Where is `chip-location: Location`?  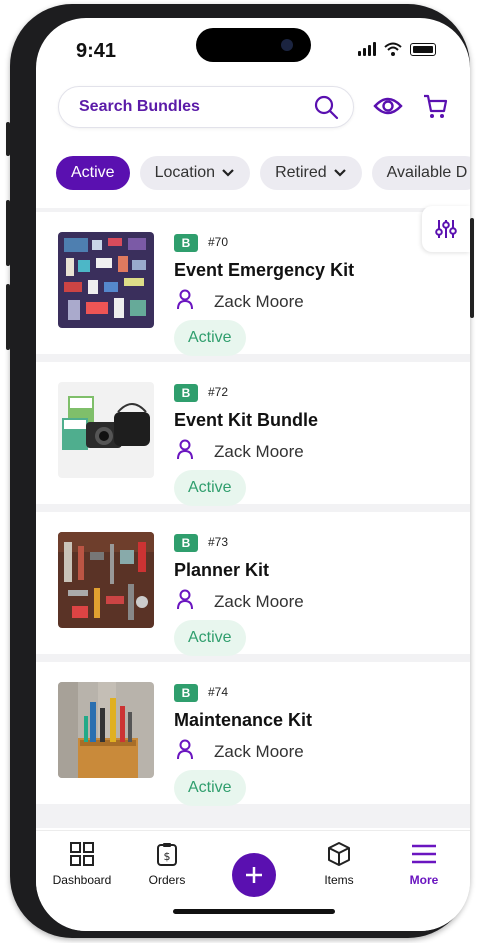 chip-location: Location is located at coordinates (195, 173).